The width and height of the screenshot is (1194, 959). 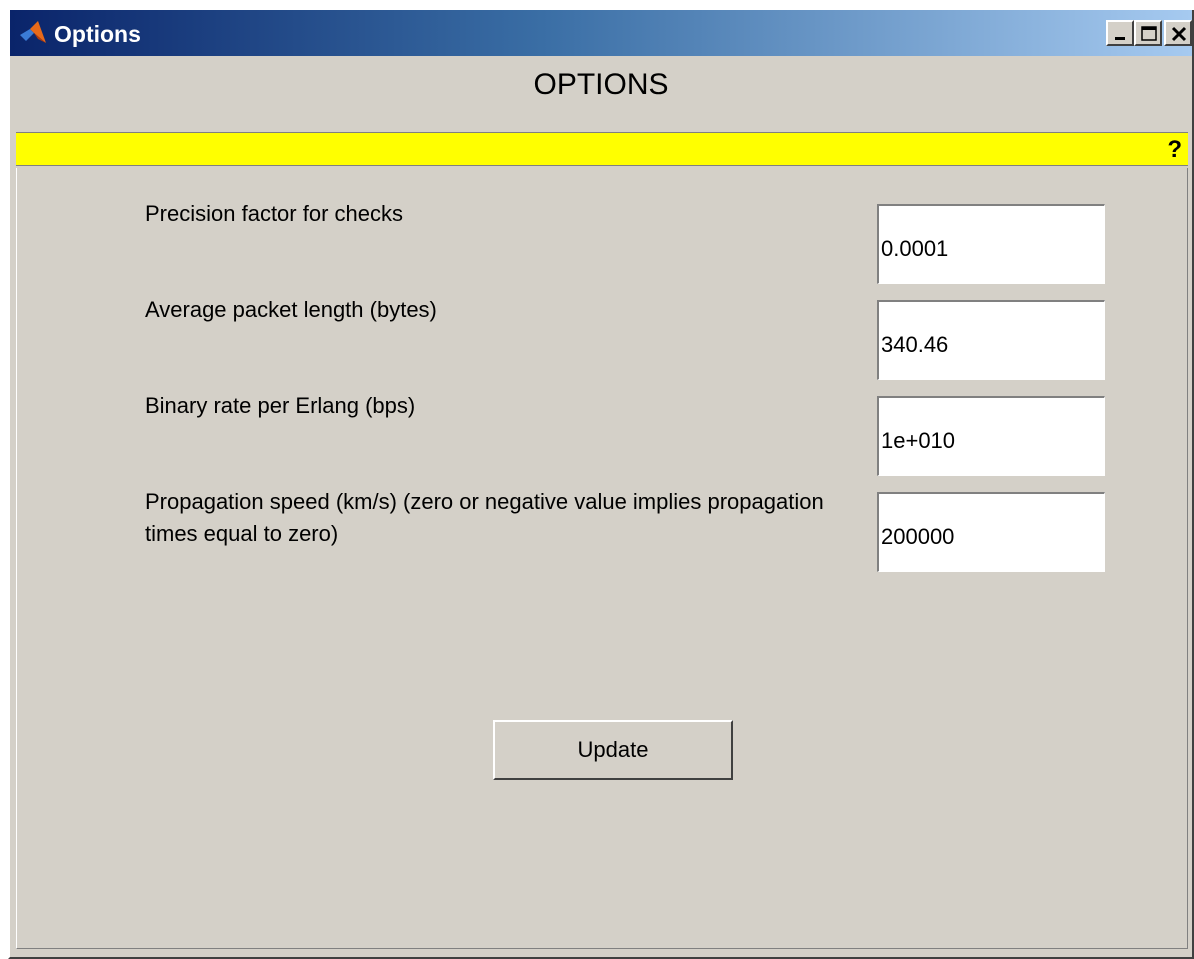 I want to click on matlab-icon, so click(x=33, y=33).